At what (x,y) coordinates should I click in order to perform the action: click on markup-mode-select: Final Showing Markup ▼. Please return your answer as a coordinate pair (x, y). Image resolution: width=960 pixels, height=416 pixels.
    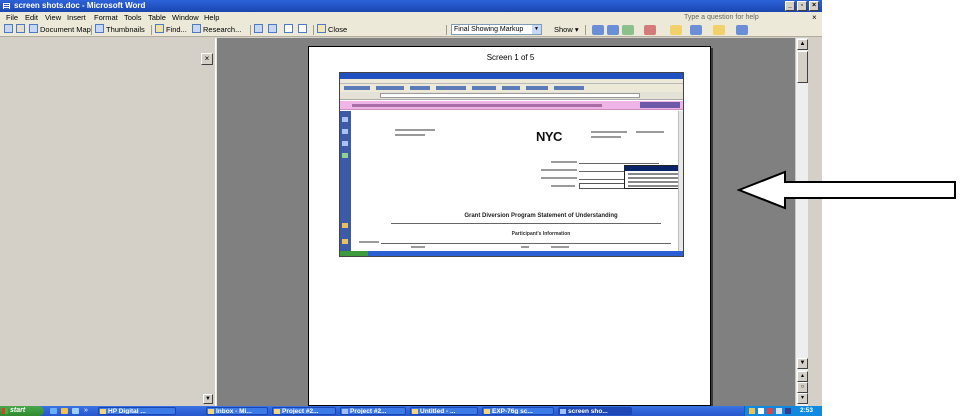
    Looking at the image, I should click on (496, 29).